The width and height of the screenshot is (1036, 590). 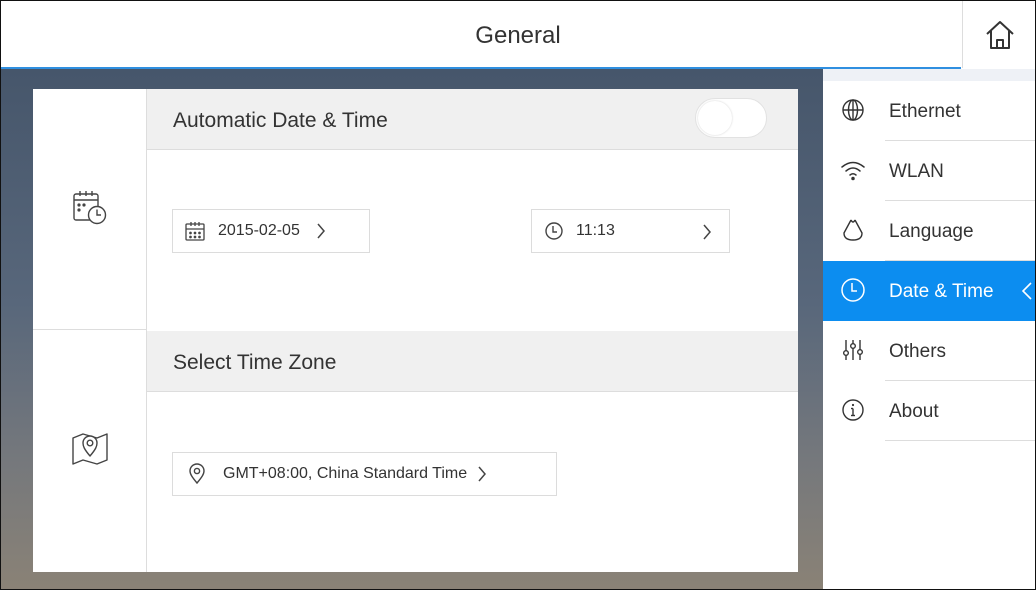 I want to click on panel-divider, so click(x=89, y=329).